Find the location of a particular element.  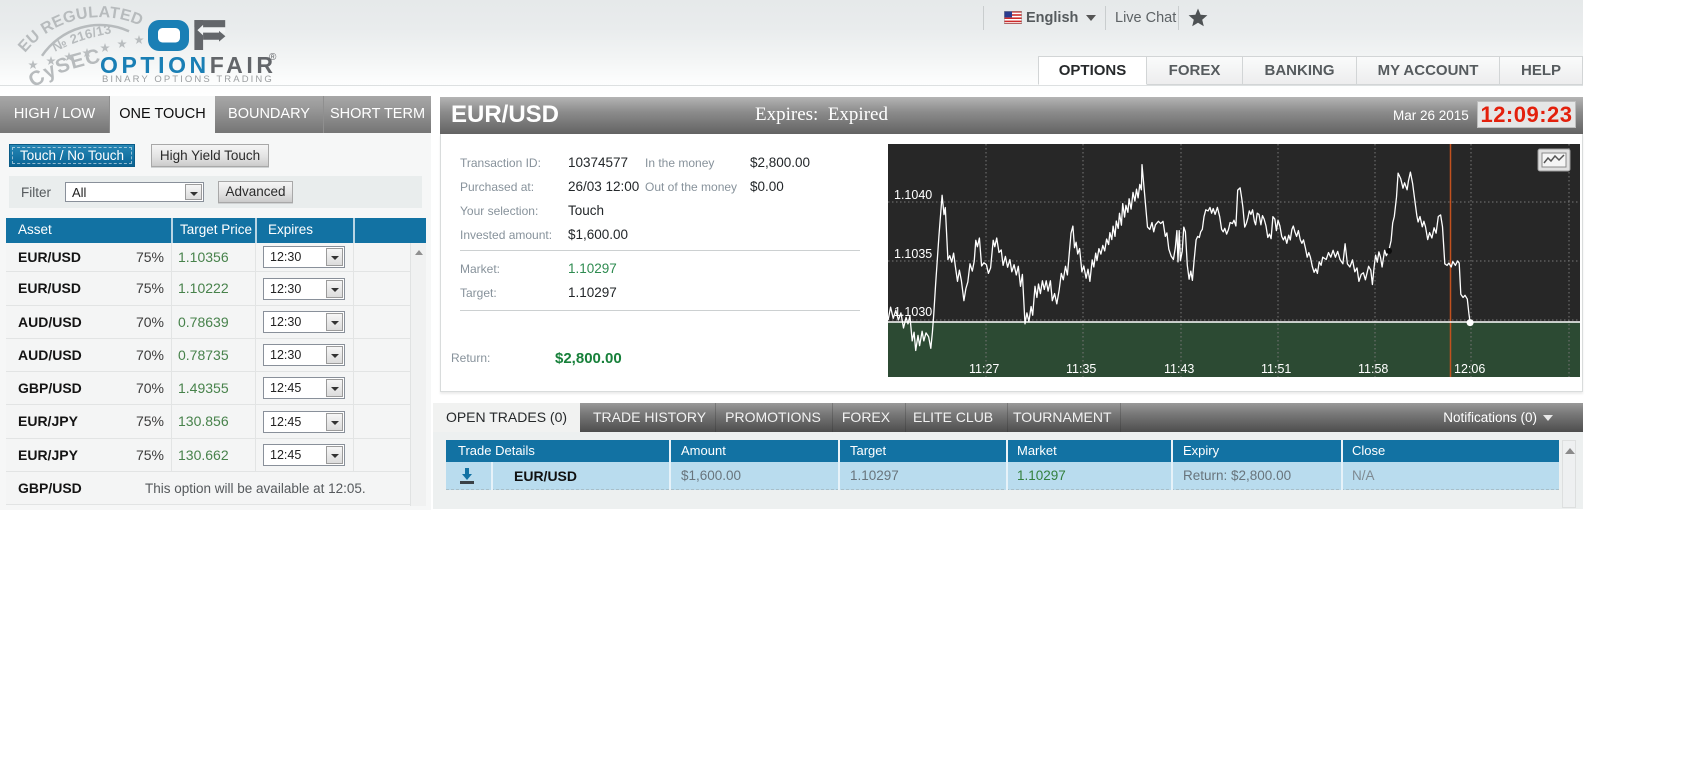

svg-text: 12:06 is located at coordinates (1469, 369).